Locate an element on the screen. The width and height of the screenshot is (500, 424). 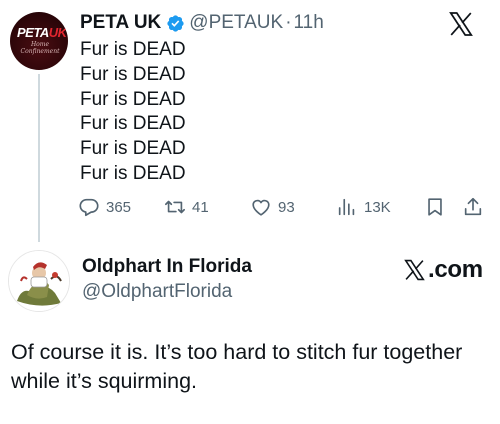
peta-uk-avatar: PETAUK Home Confinement is located at coordinates (39, 41).